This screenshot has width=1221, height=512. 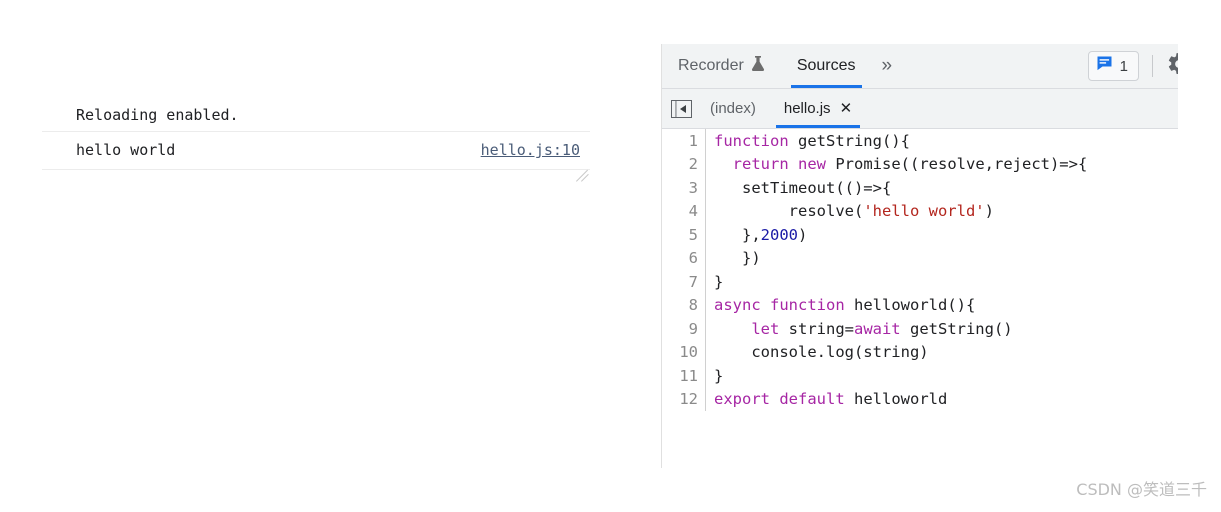 I want to click on code-line: 12 export default helloworld, so click(x=920, y=399).